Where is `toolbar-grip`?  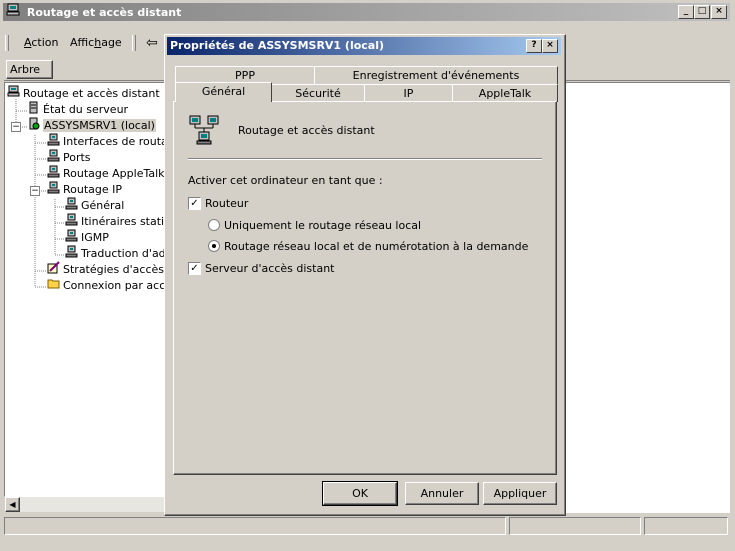
toolbar-grip is located at coordinates (134, 43).